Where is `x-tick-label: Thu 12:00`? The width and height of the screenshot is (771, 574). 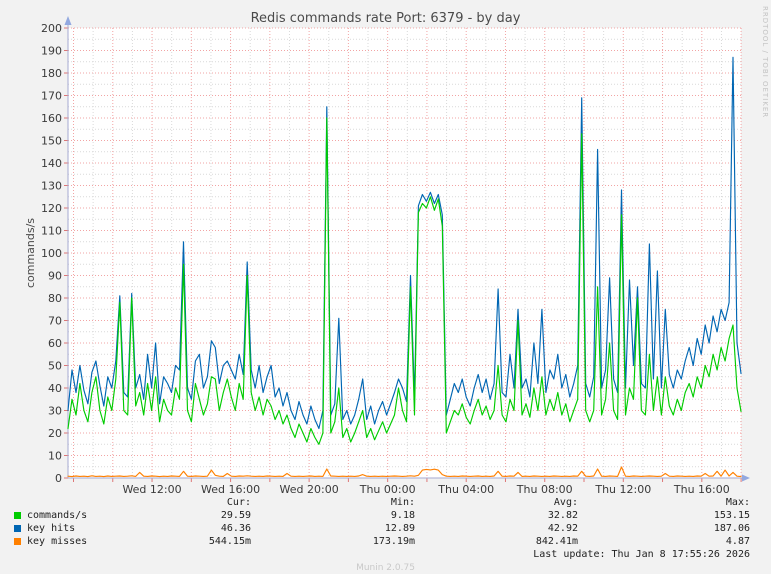
x-tick-label: Thu 12:00 is located at coordinates (622, 488).